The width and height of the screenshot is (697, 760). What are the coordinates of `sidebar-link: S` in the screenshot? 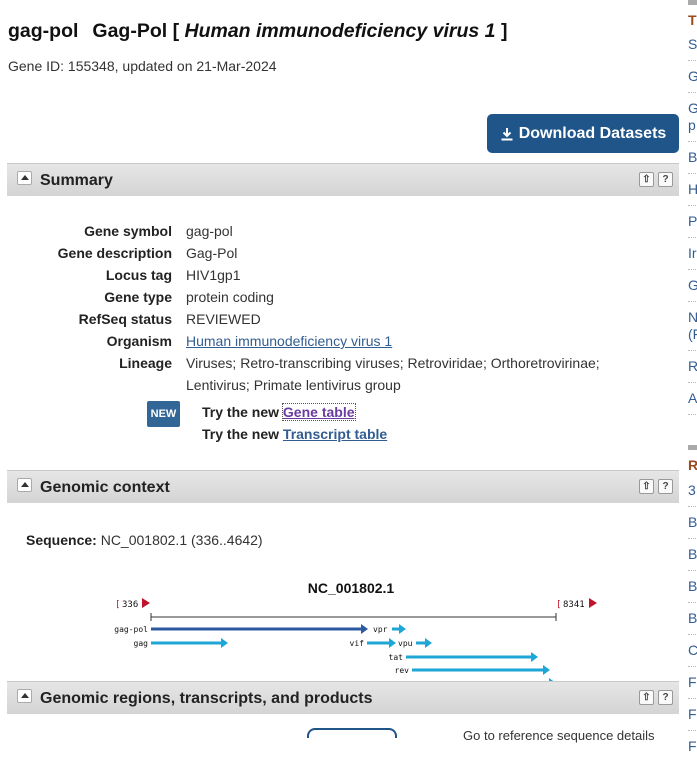 It's located at (692, 44).